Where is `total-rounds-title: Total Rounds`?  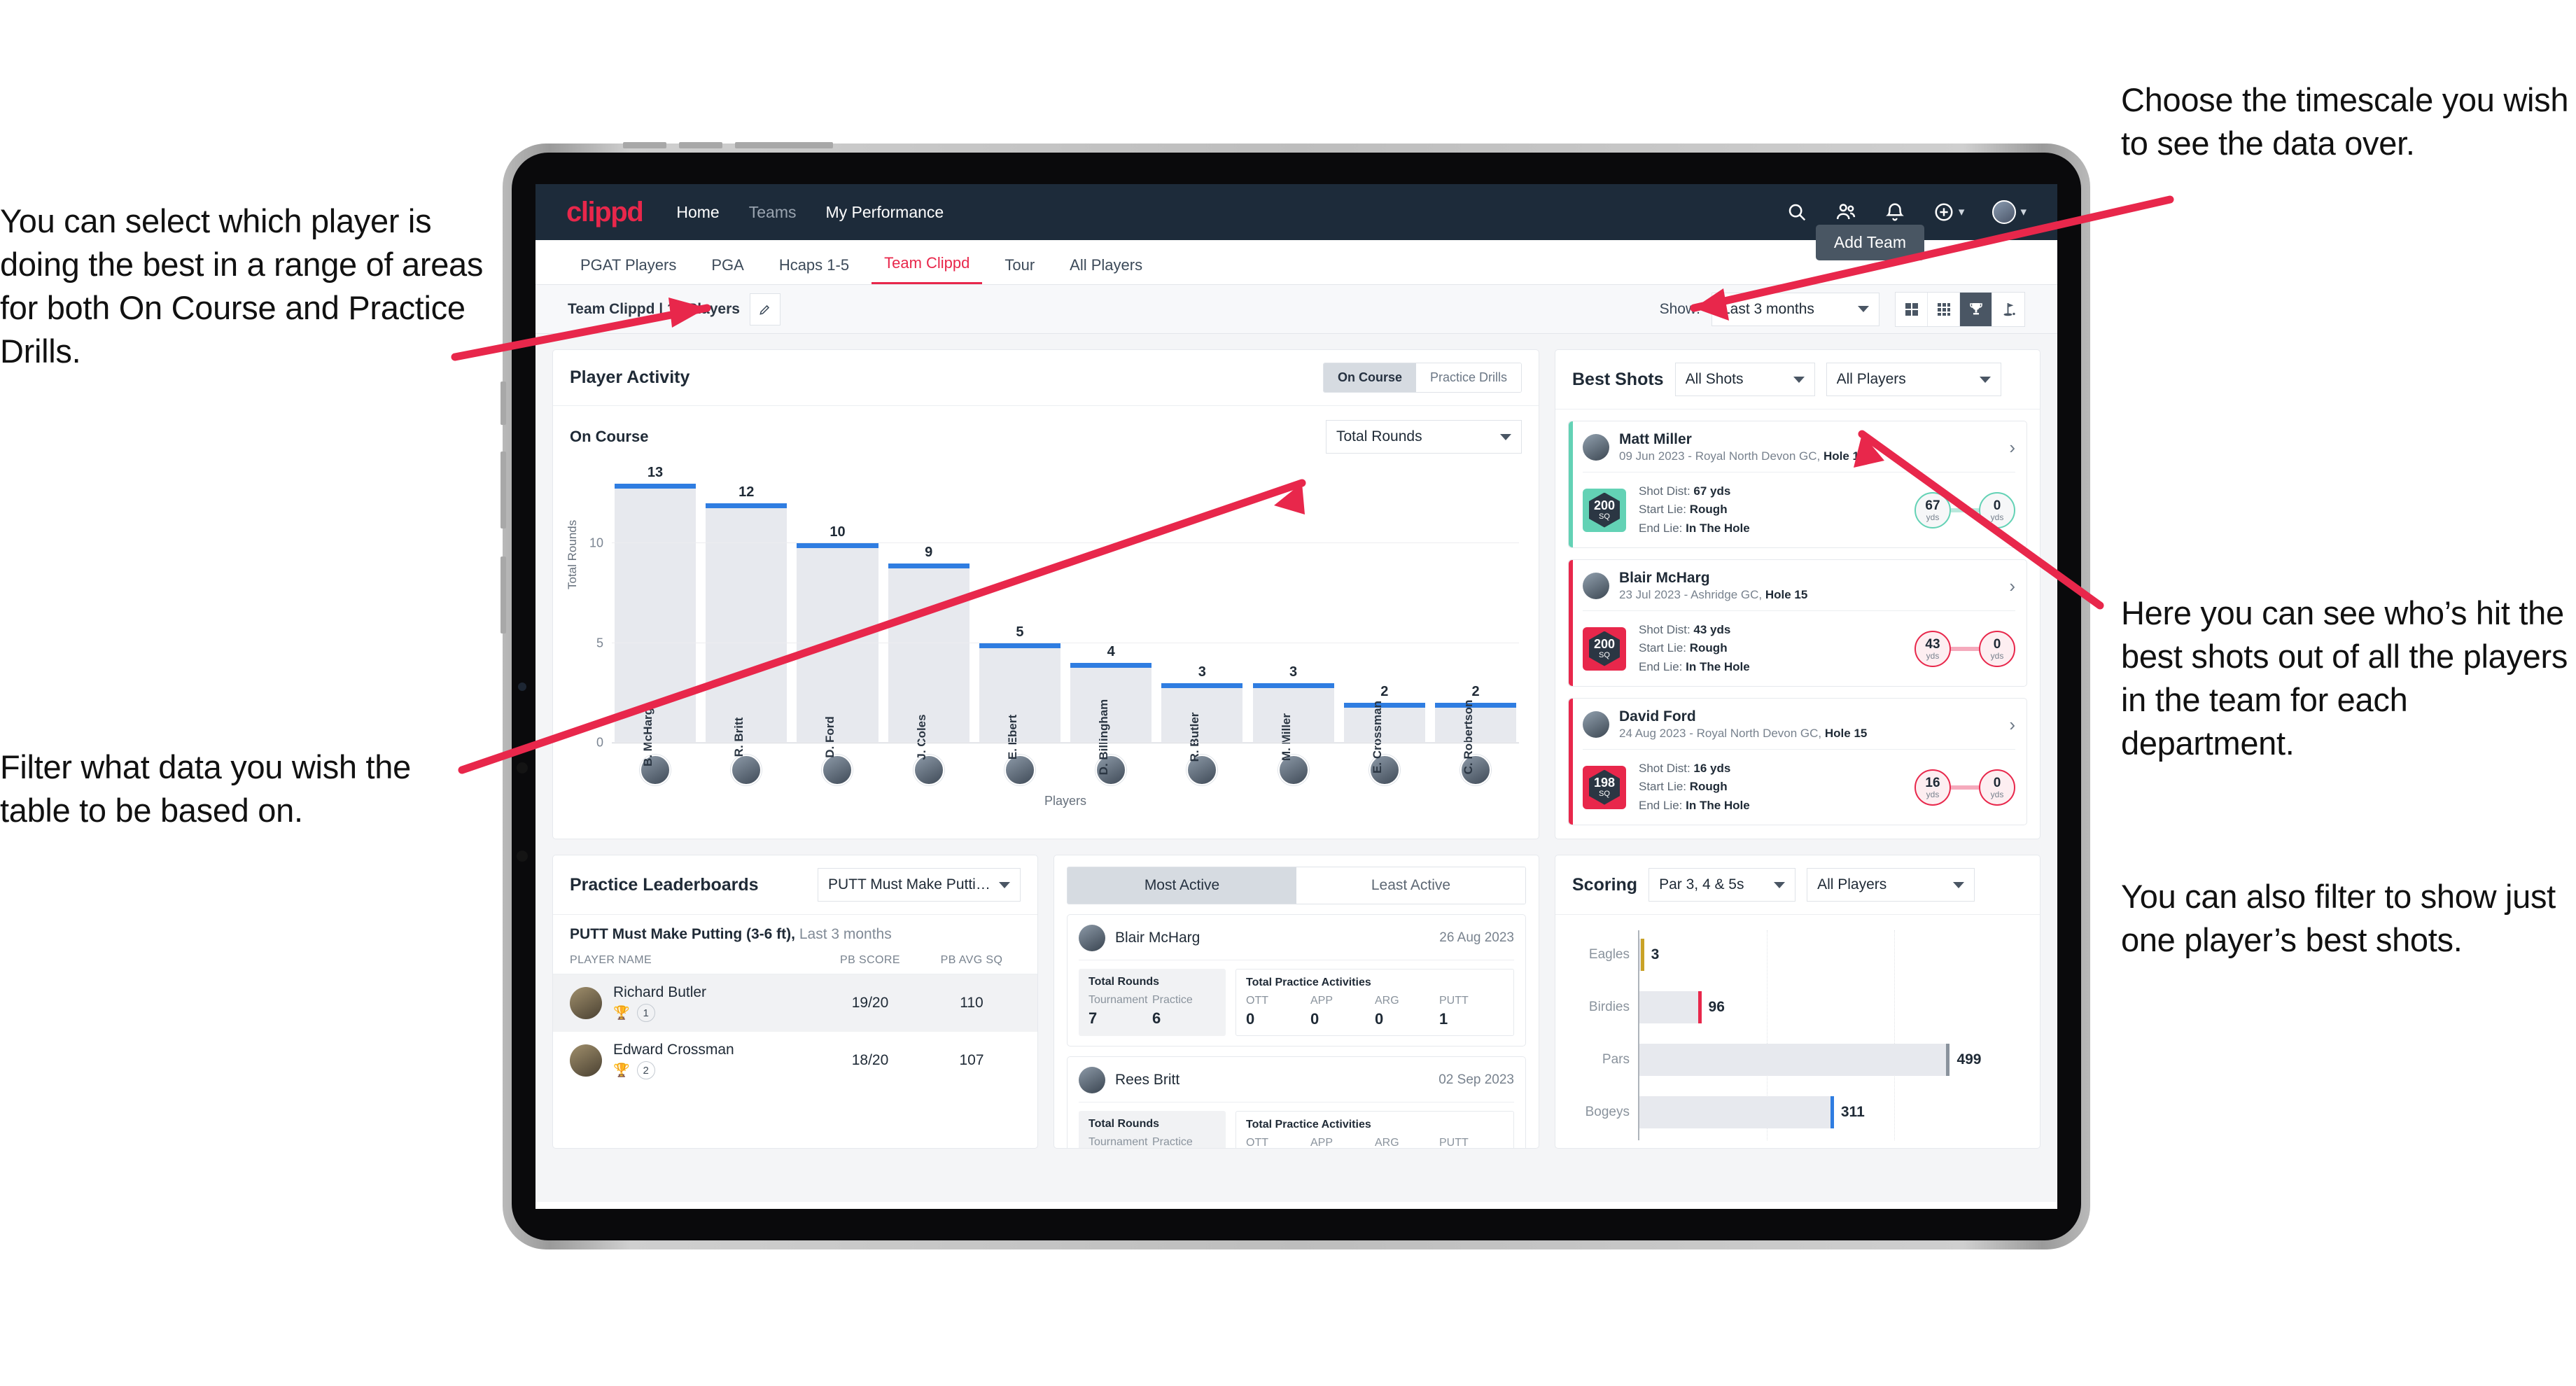 total-rounds-title: Total Rounds is located at coordinates (1124, 982).